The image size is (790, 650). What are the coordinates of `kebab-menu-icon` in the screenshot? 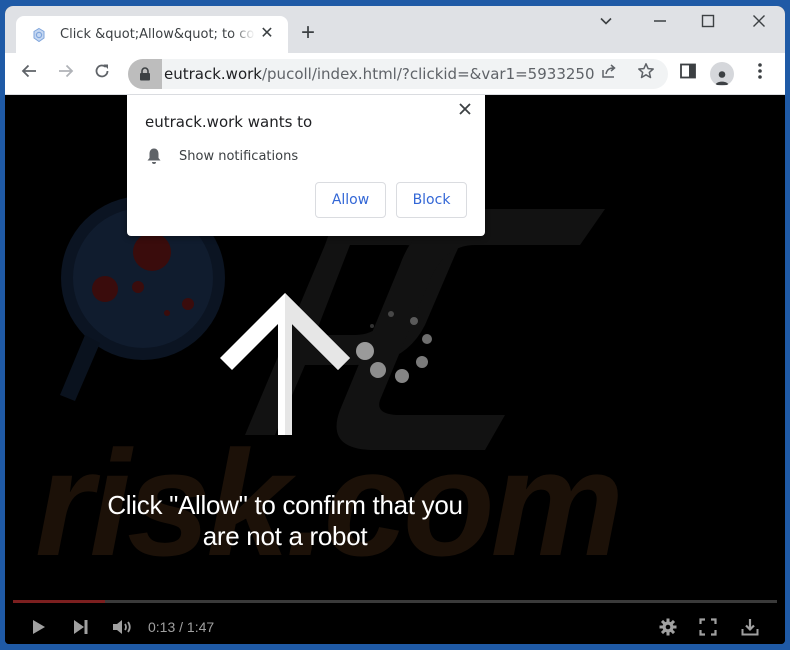 It's located at (760, 71).